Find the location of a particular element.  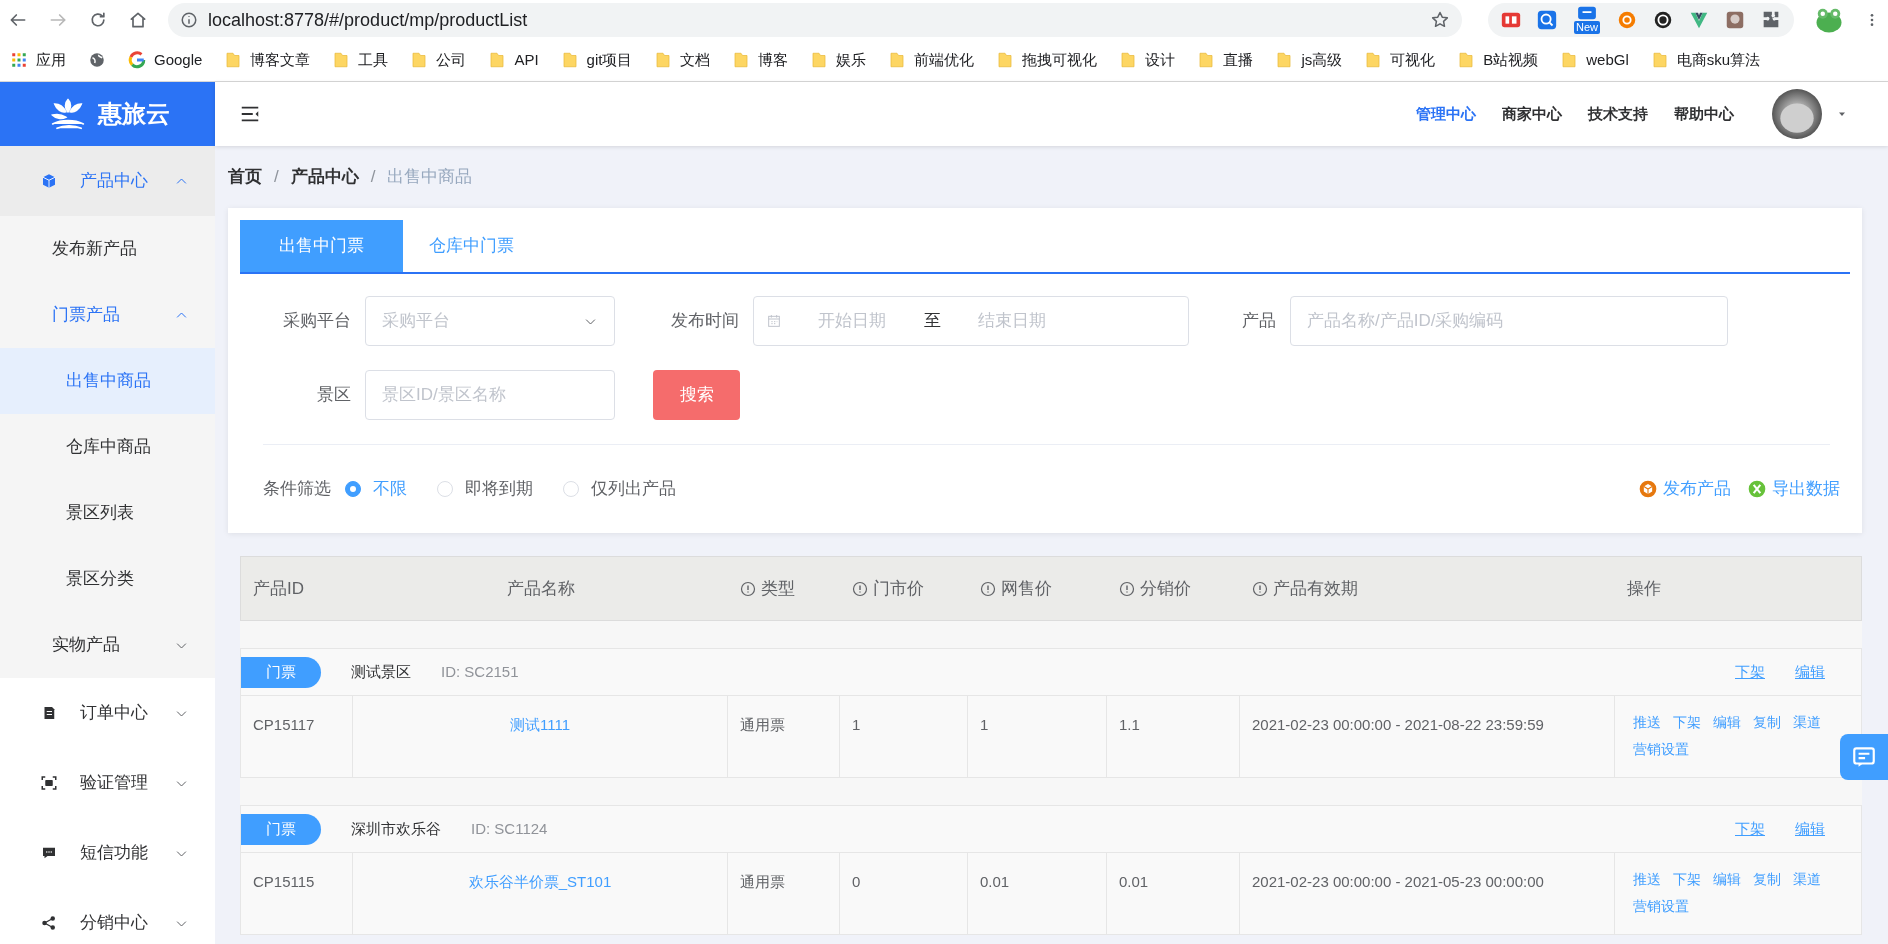

bookmark-link: 博客 is located at coordinates (773, 60).